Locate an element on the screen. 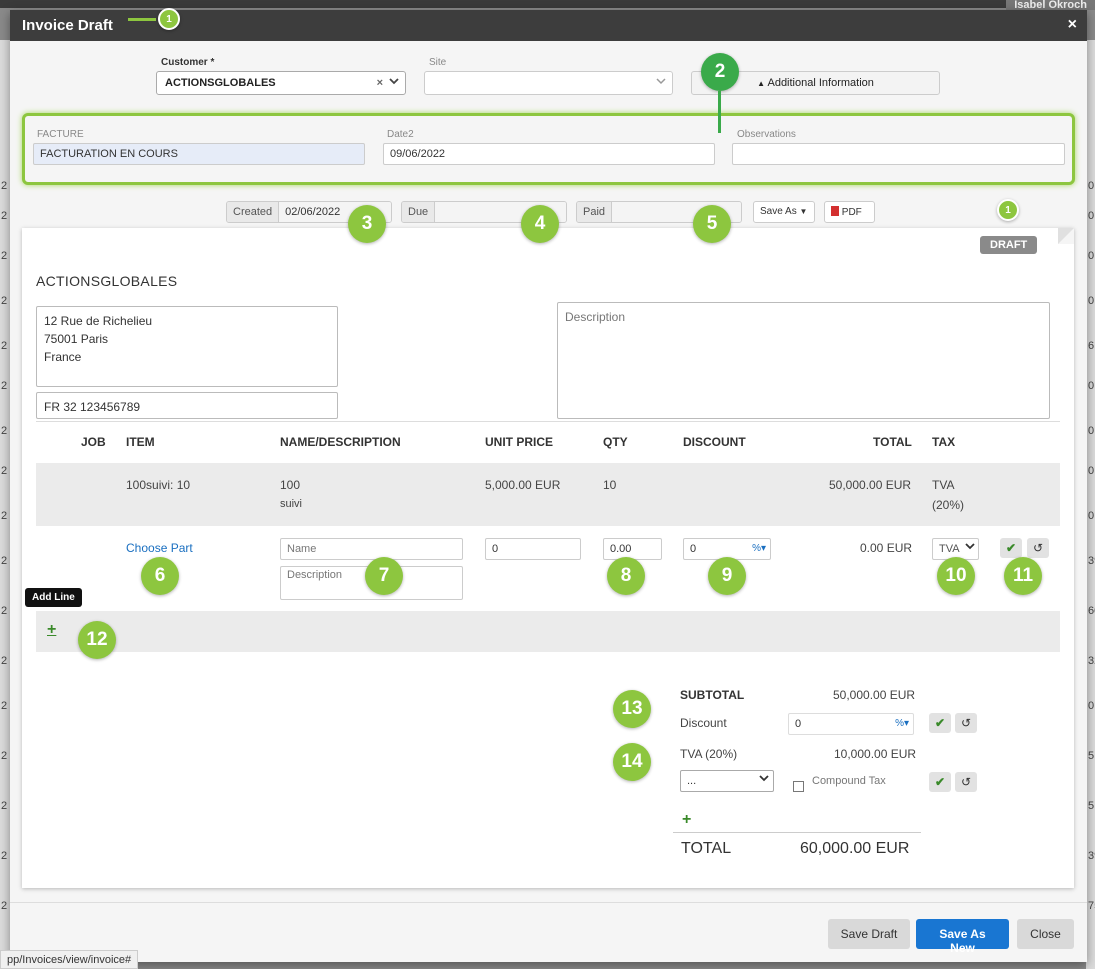 This screenshot has width=1095, height=969. save-draft-button: Save Draft is located at coordinates (869, 934).